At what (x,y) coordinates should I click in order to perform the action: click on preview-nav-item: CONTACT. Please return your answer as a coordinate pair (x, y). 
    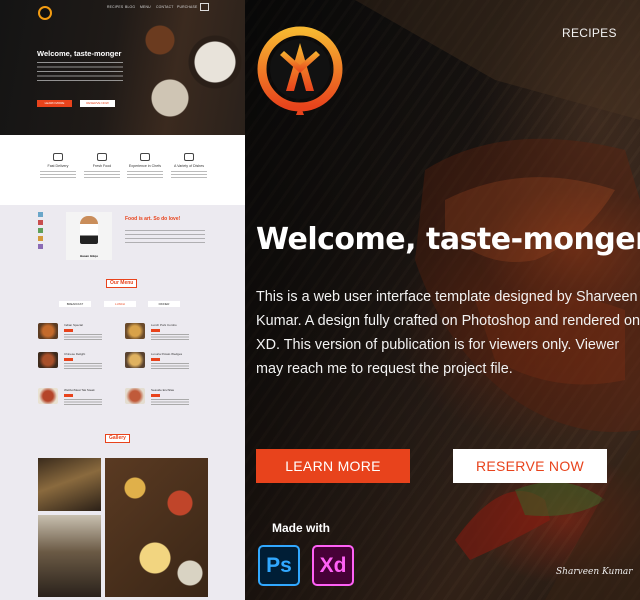
    Looking at the image, I should click on (165, 7).